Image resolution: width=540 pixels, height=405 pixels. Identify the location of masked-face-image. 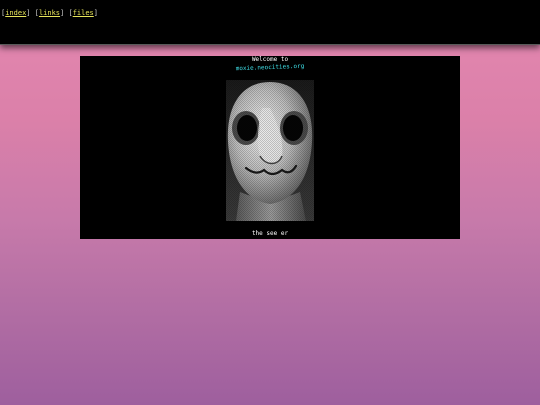
(270, 150).